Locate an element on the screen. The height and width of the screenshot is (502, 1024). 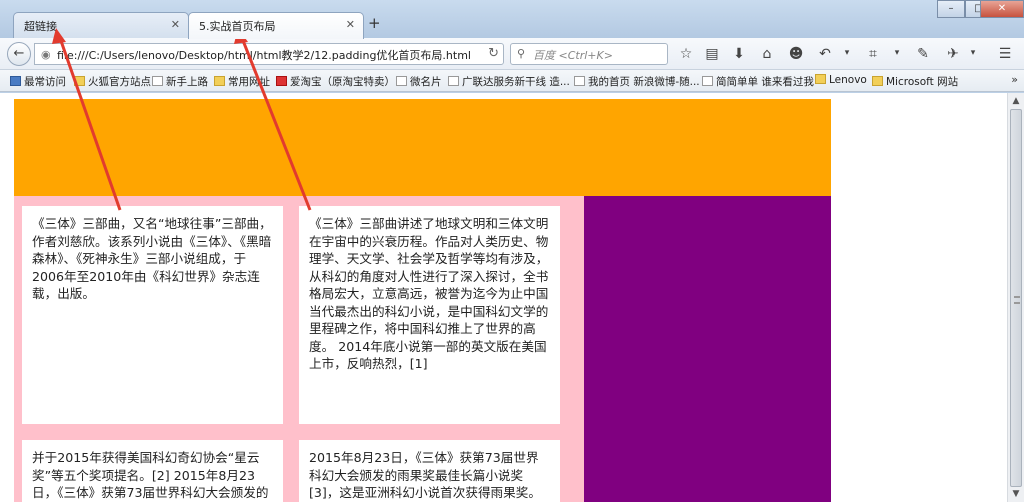
tab-label: 5.实战首页布局 is located at coordinates (237, 26).